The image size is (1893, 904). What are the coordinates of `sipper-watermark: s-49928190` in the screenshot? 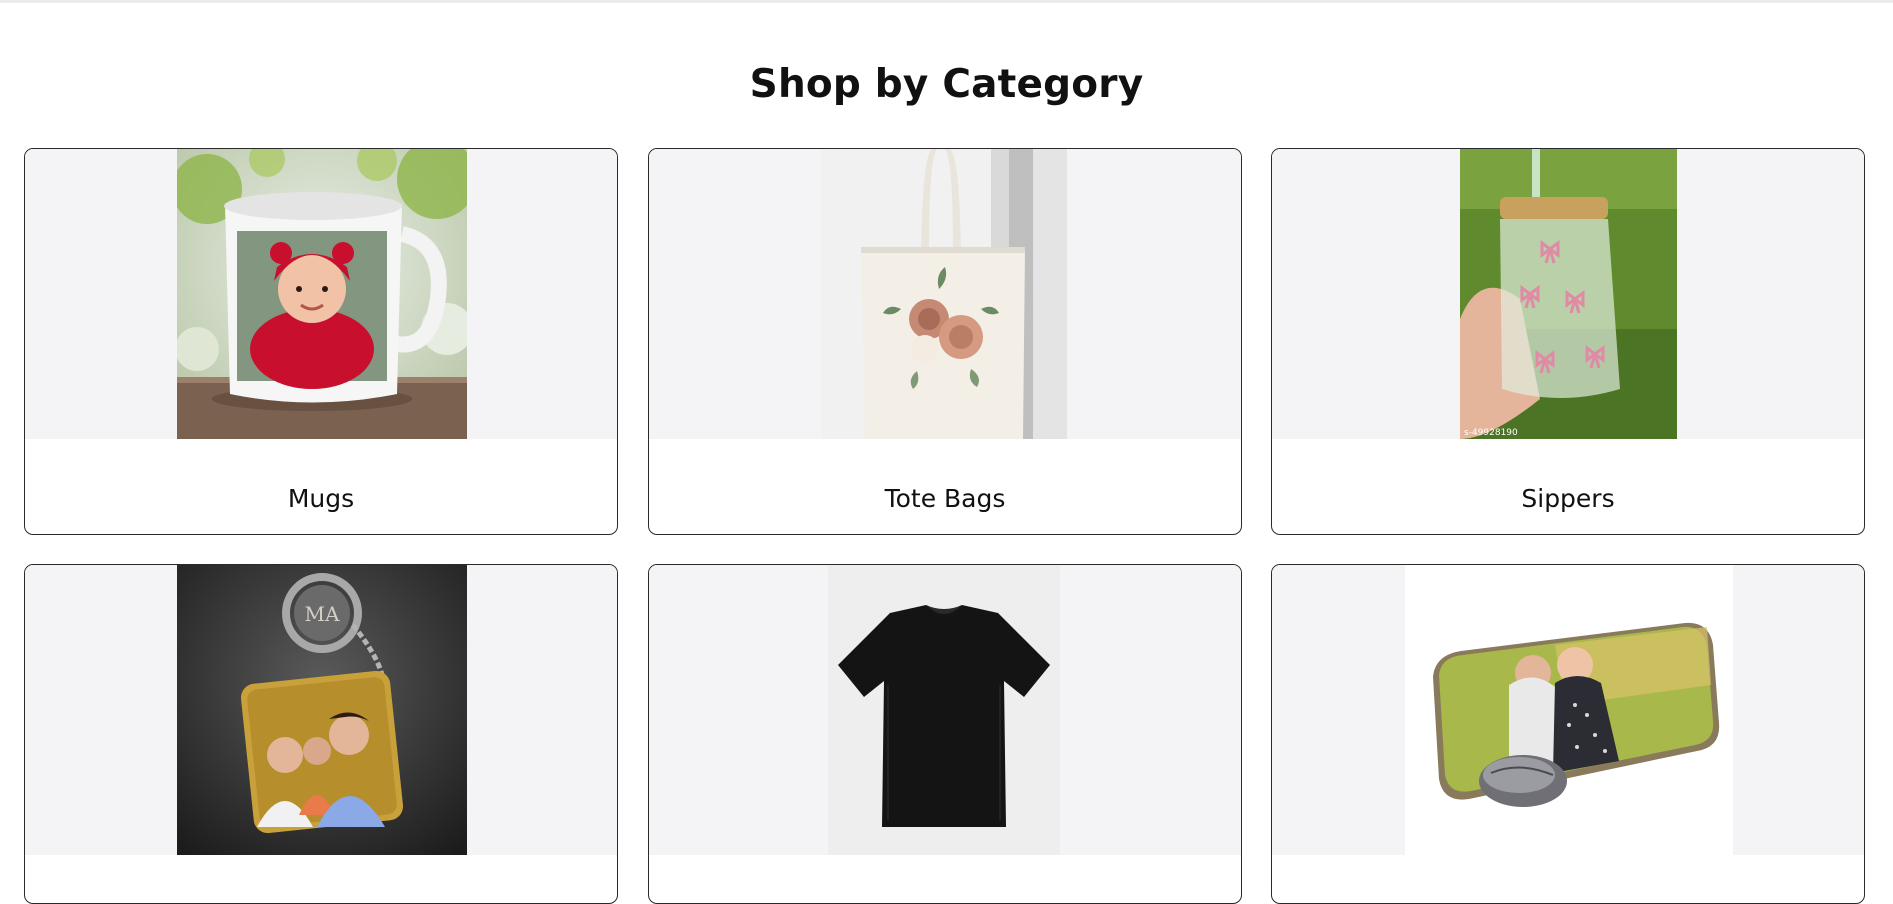 It's located at (1491, 433).